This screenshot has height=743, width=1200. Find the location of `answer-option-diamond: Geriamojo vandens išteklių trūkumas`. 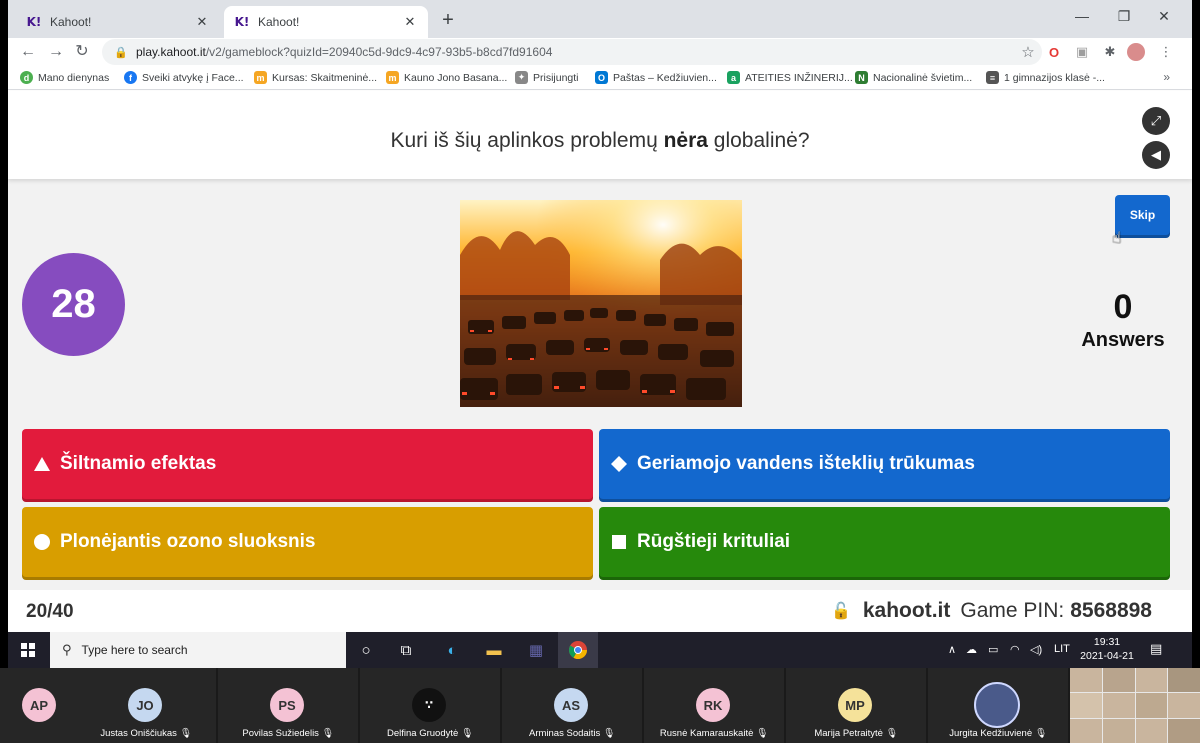

answer-option-diamond: Geriamojo vandens išteklių trūkumas is located at coordinates (884, 464).